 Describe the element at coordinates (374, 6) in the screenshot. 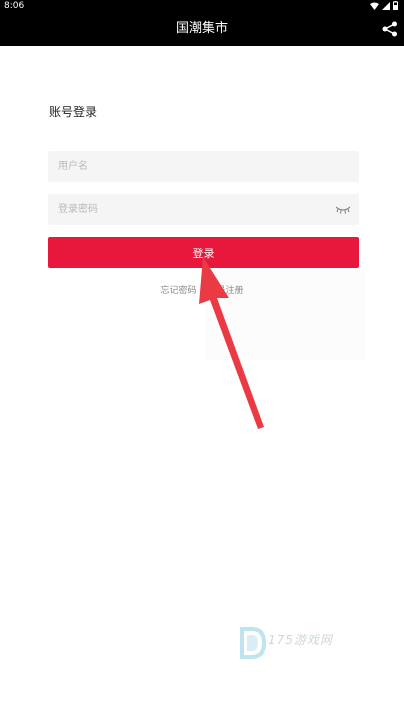

I see `wifi-icon` at that location.